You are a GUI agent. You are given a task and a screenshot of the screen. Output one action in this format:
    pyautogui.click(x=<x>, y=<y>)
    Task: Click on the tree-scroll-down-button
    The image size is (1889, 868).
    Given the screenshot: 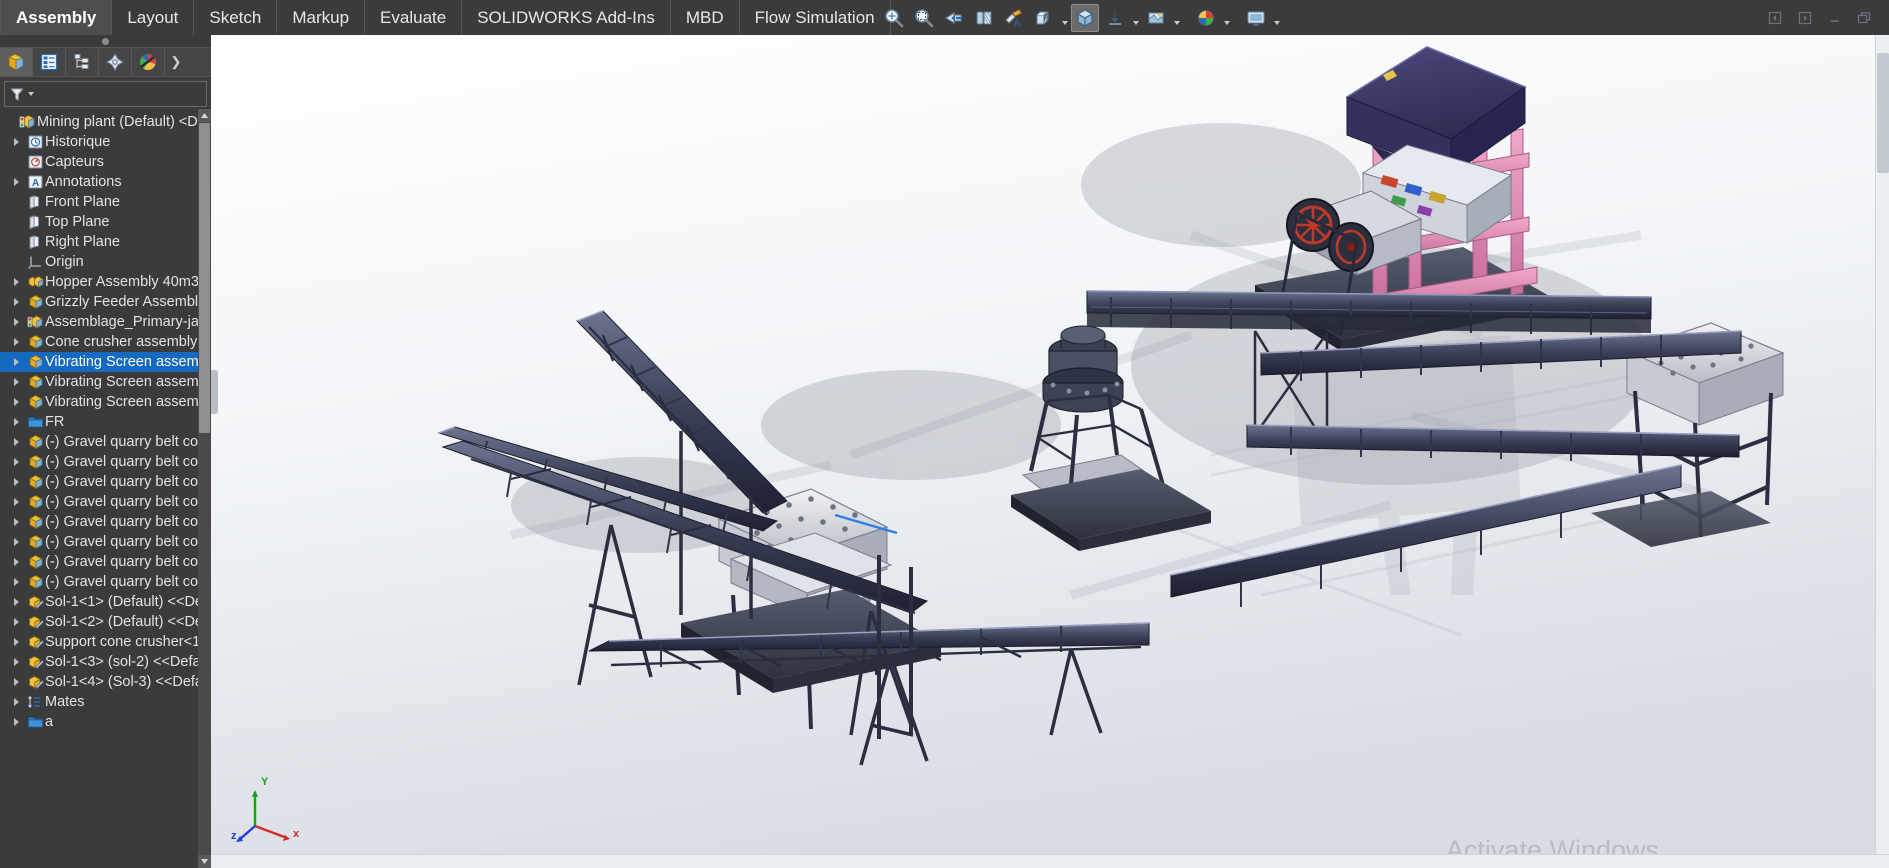 What is the action you would take?
    pyautogui.click(x=204, y=861)
    